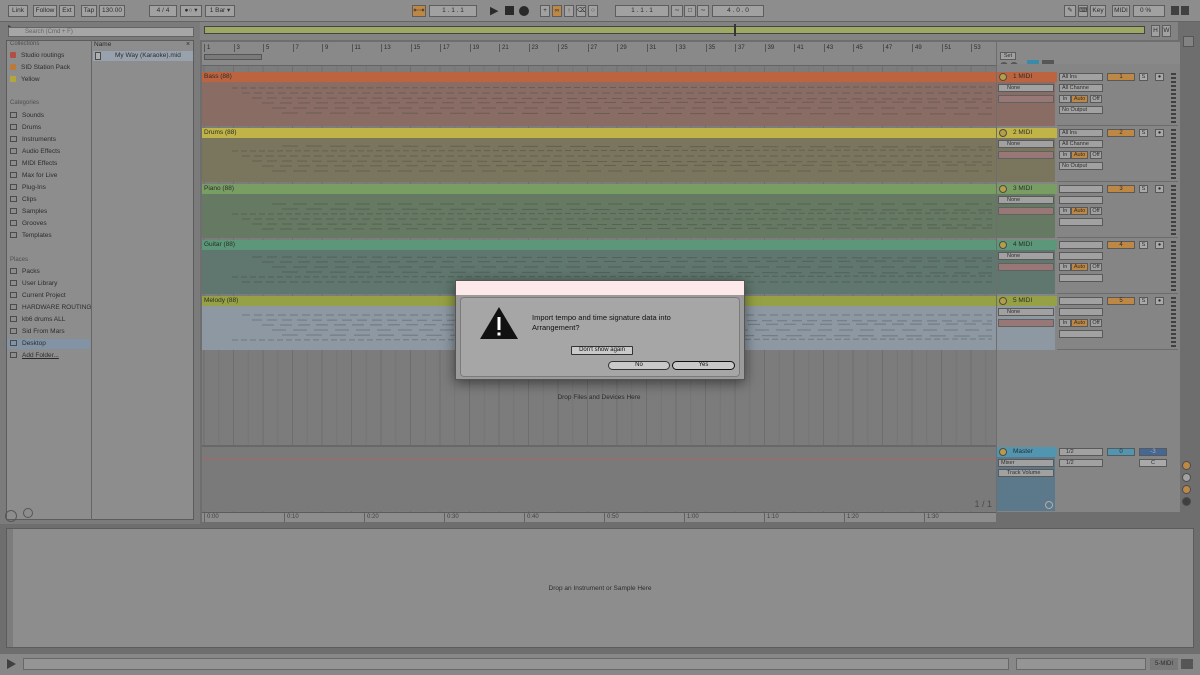 Image resolution: width=1200 pixels, height=675 pixels. Describe the element at coordinates (37, 332) in the screenshot. I see `place-sid-from-mars: Sid From Mars` at that location.